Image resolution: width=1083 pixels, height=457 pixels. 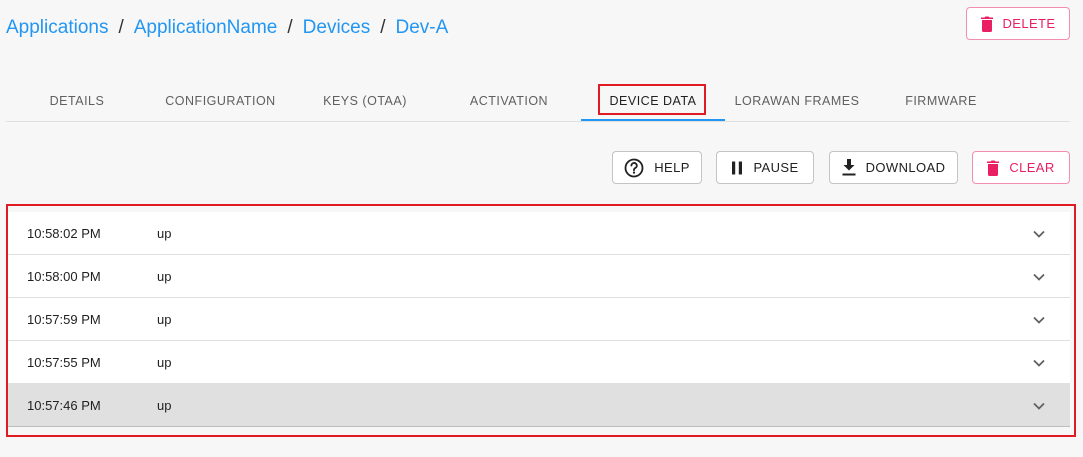 I want to click on active-tab-indicator, so click(x=653, y=120).